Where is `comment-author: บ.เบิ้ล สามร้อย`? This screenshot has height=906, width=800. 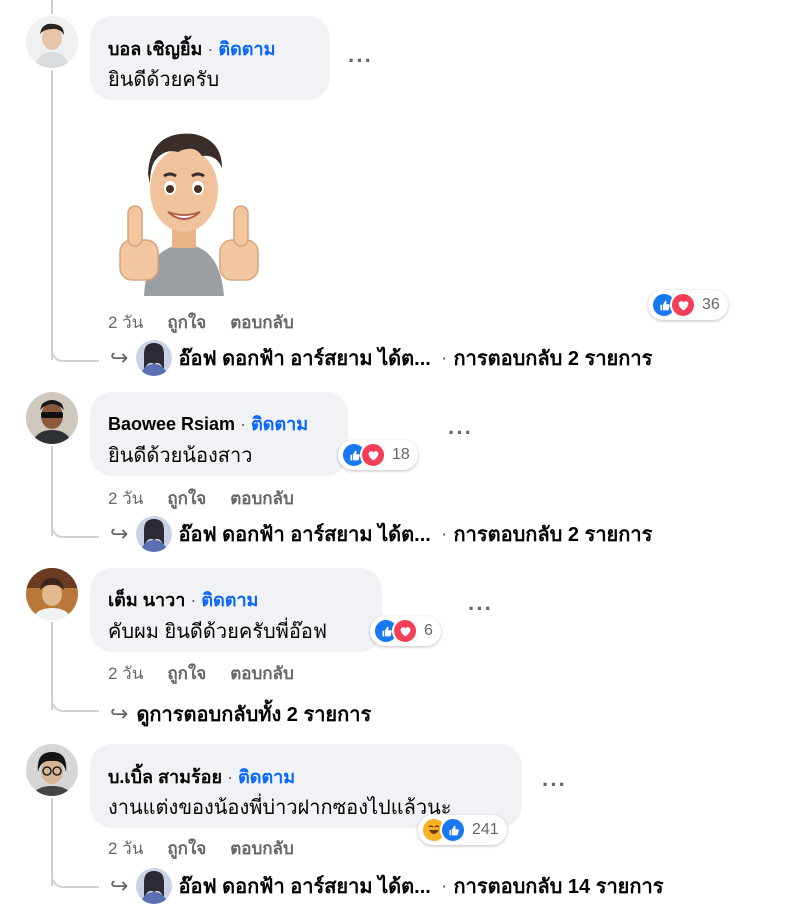
comment-author: บ.เบิ้ล สามร้อย is located at coordinates (165, 777).